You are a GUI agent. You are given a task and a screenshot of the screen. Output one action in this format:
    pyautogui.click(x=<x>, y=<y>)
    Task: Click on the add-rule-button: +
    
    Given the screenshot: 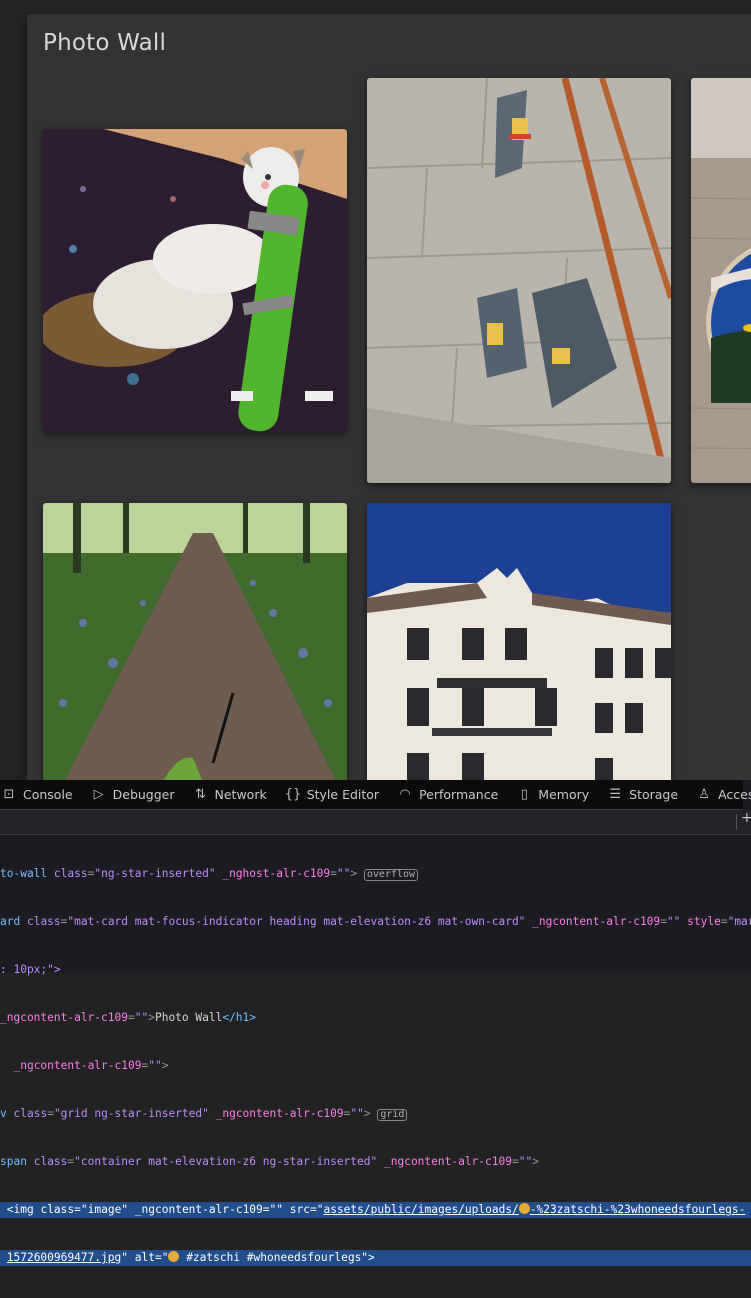 What is the action you would take?
    pyautogui.click(x=746, y=818)
    